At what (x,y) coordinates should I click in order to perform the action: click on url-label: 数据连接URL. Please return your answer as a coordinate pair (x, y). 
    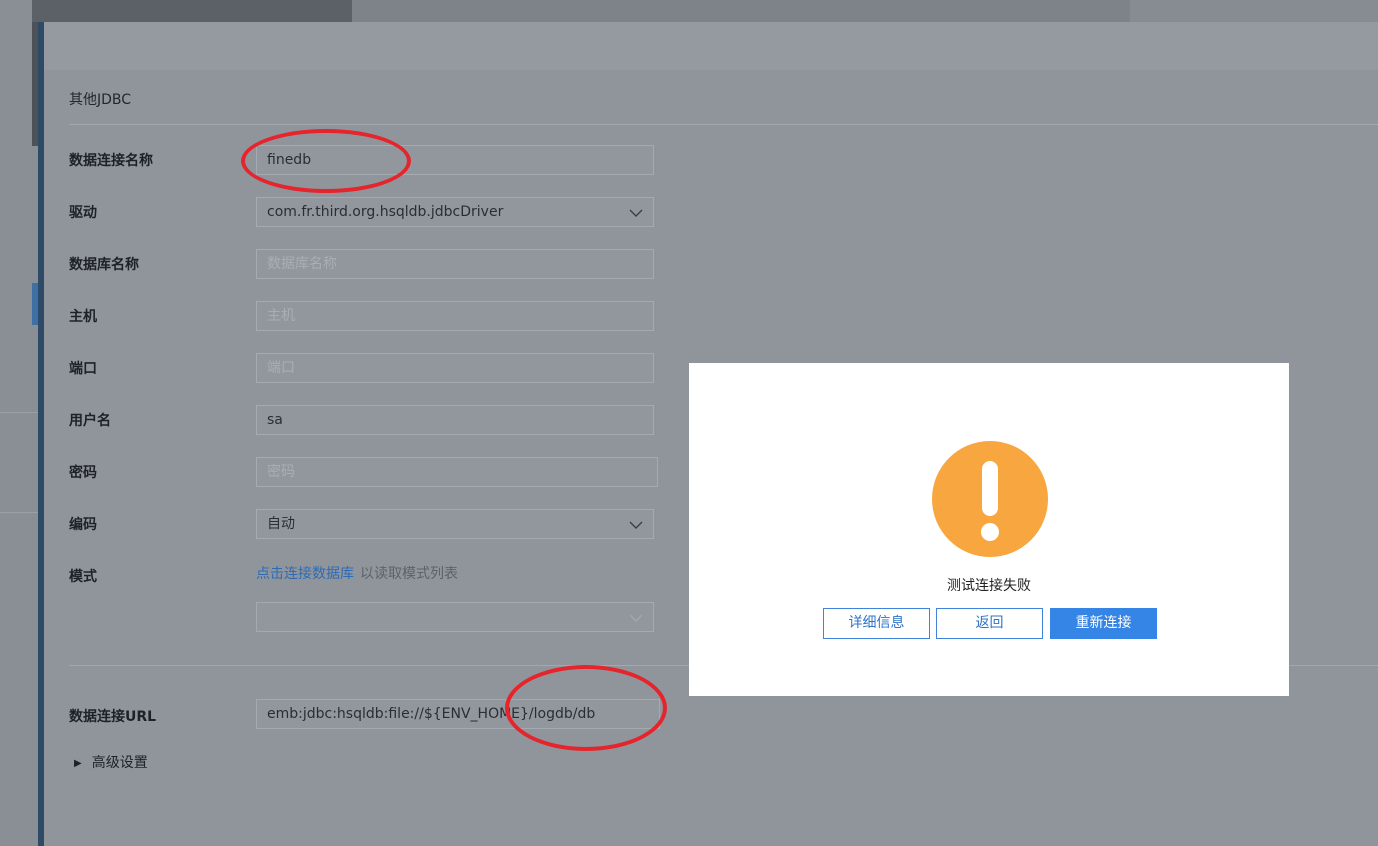
    Looking at the image, I should click on (113, 717).